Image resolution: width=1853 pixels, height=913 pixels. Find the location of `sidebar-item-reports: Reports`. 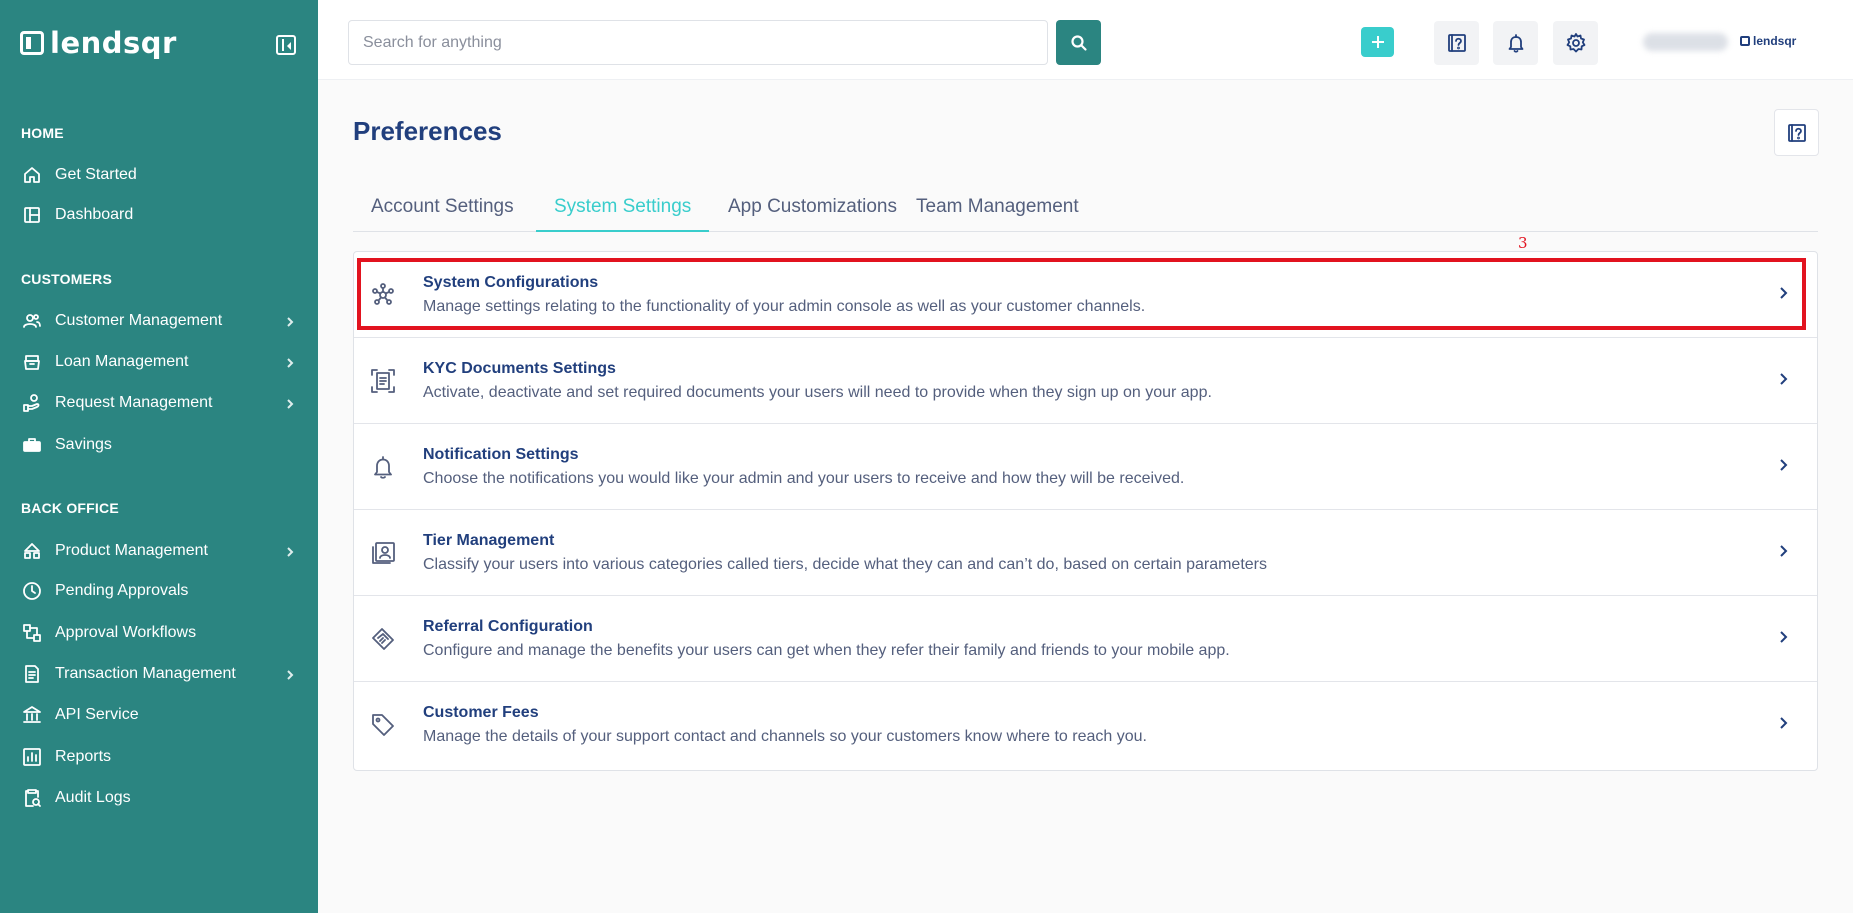

sidebar-item-reports: Reports is located at coordinates (159, 757).